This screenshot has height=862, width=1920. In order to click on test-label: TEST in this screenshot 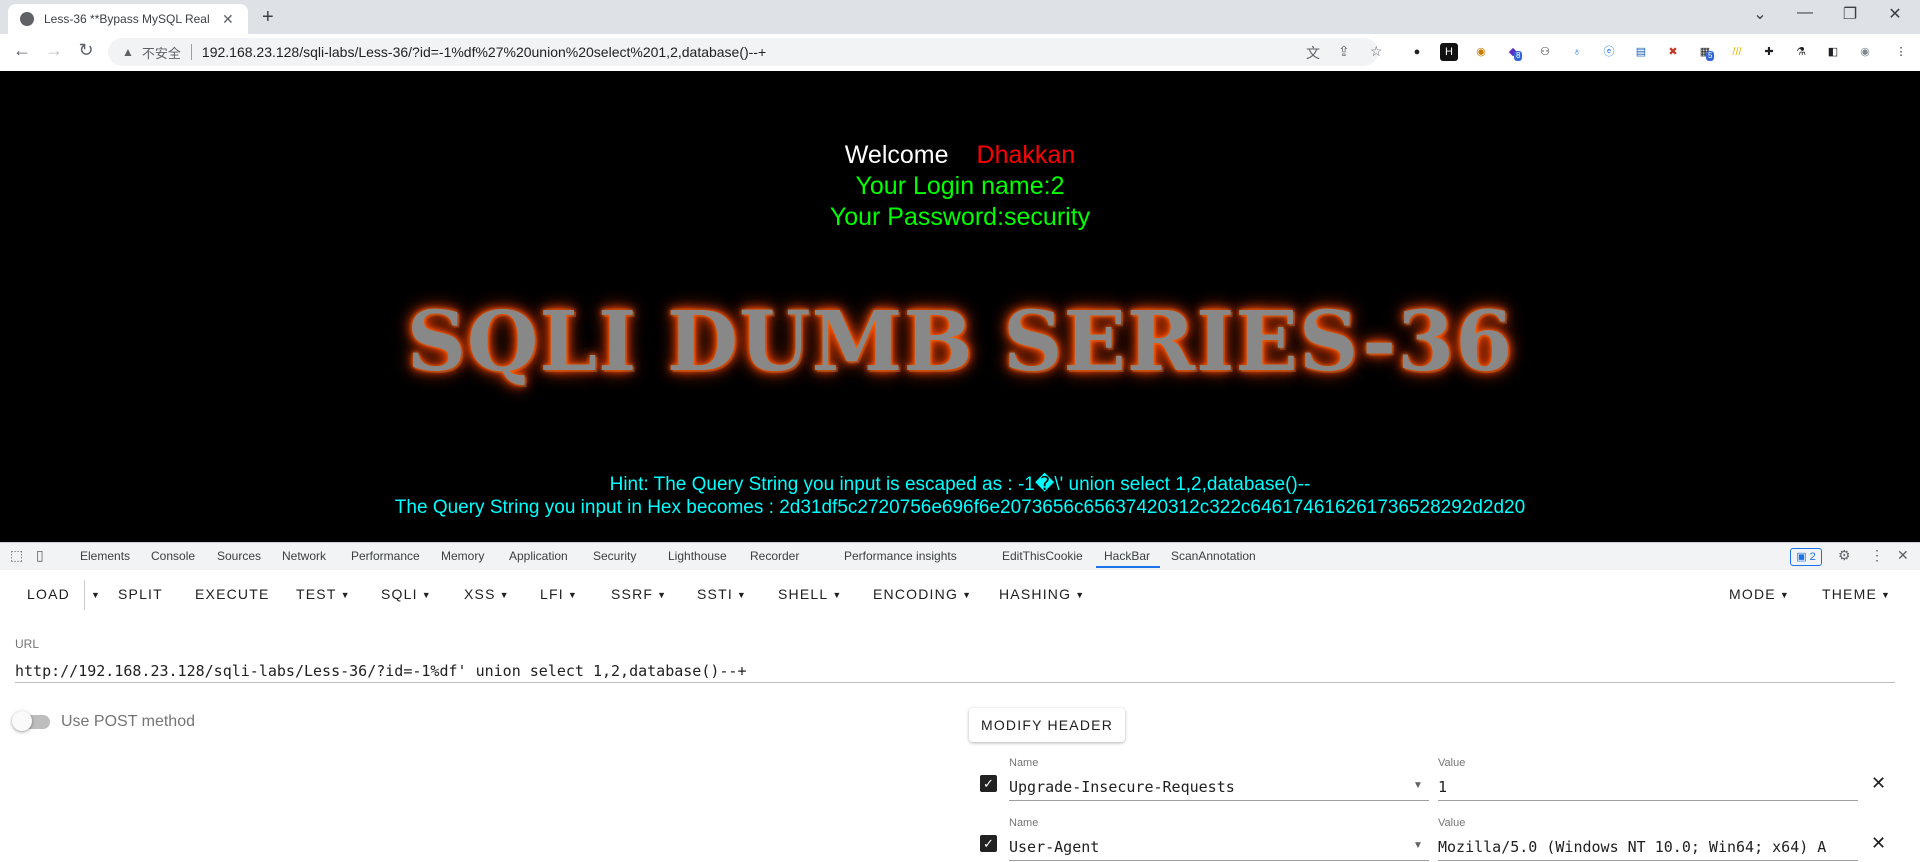, I will do `click(316, 594)`.